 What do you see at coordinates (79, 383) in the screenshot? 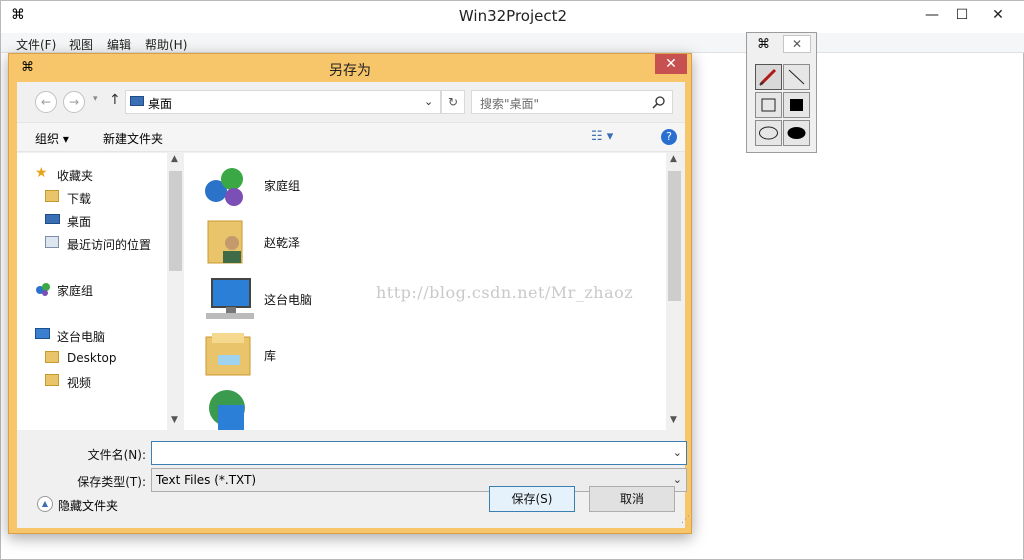
I see `nav-label: 视频` at bounding box center [79, 383].